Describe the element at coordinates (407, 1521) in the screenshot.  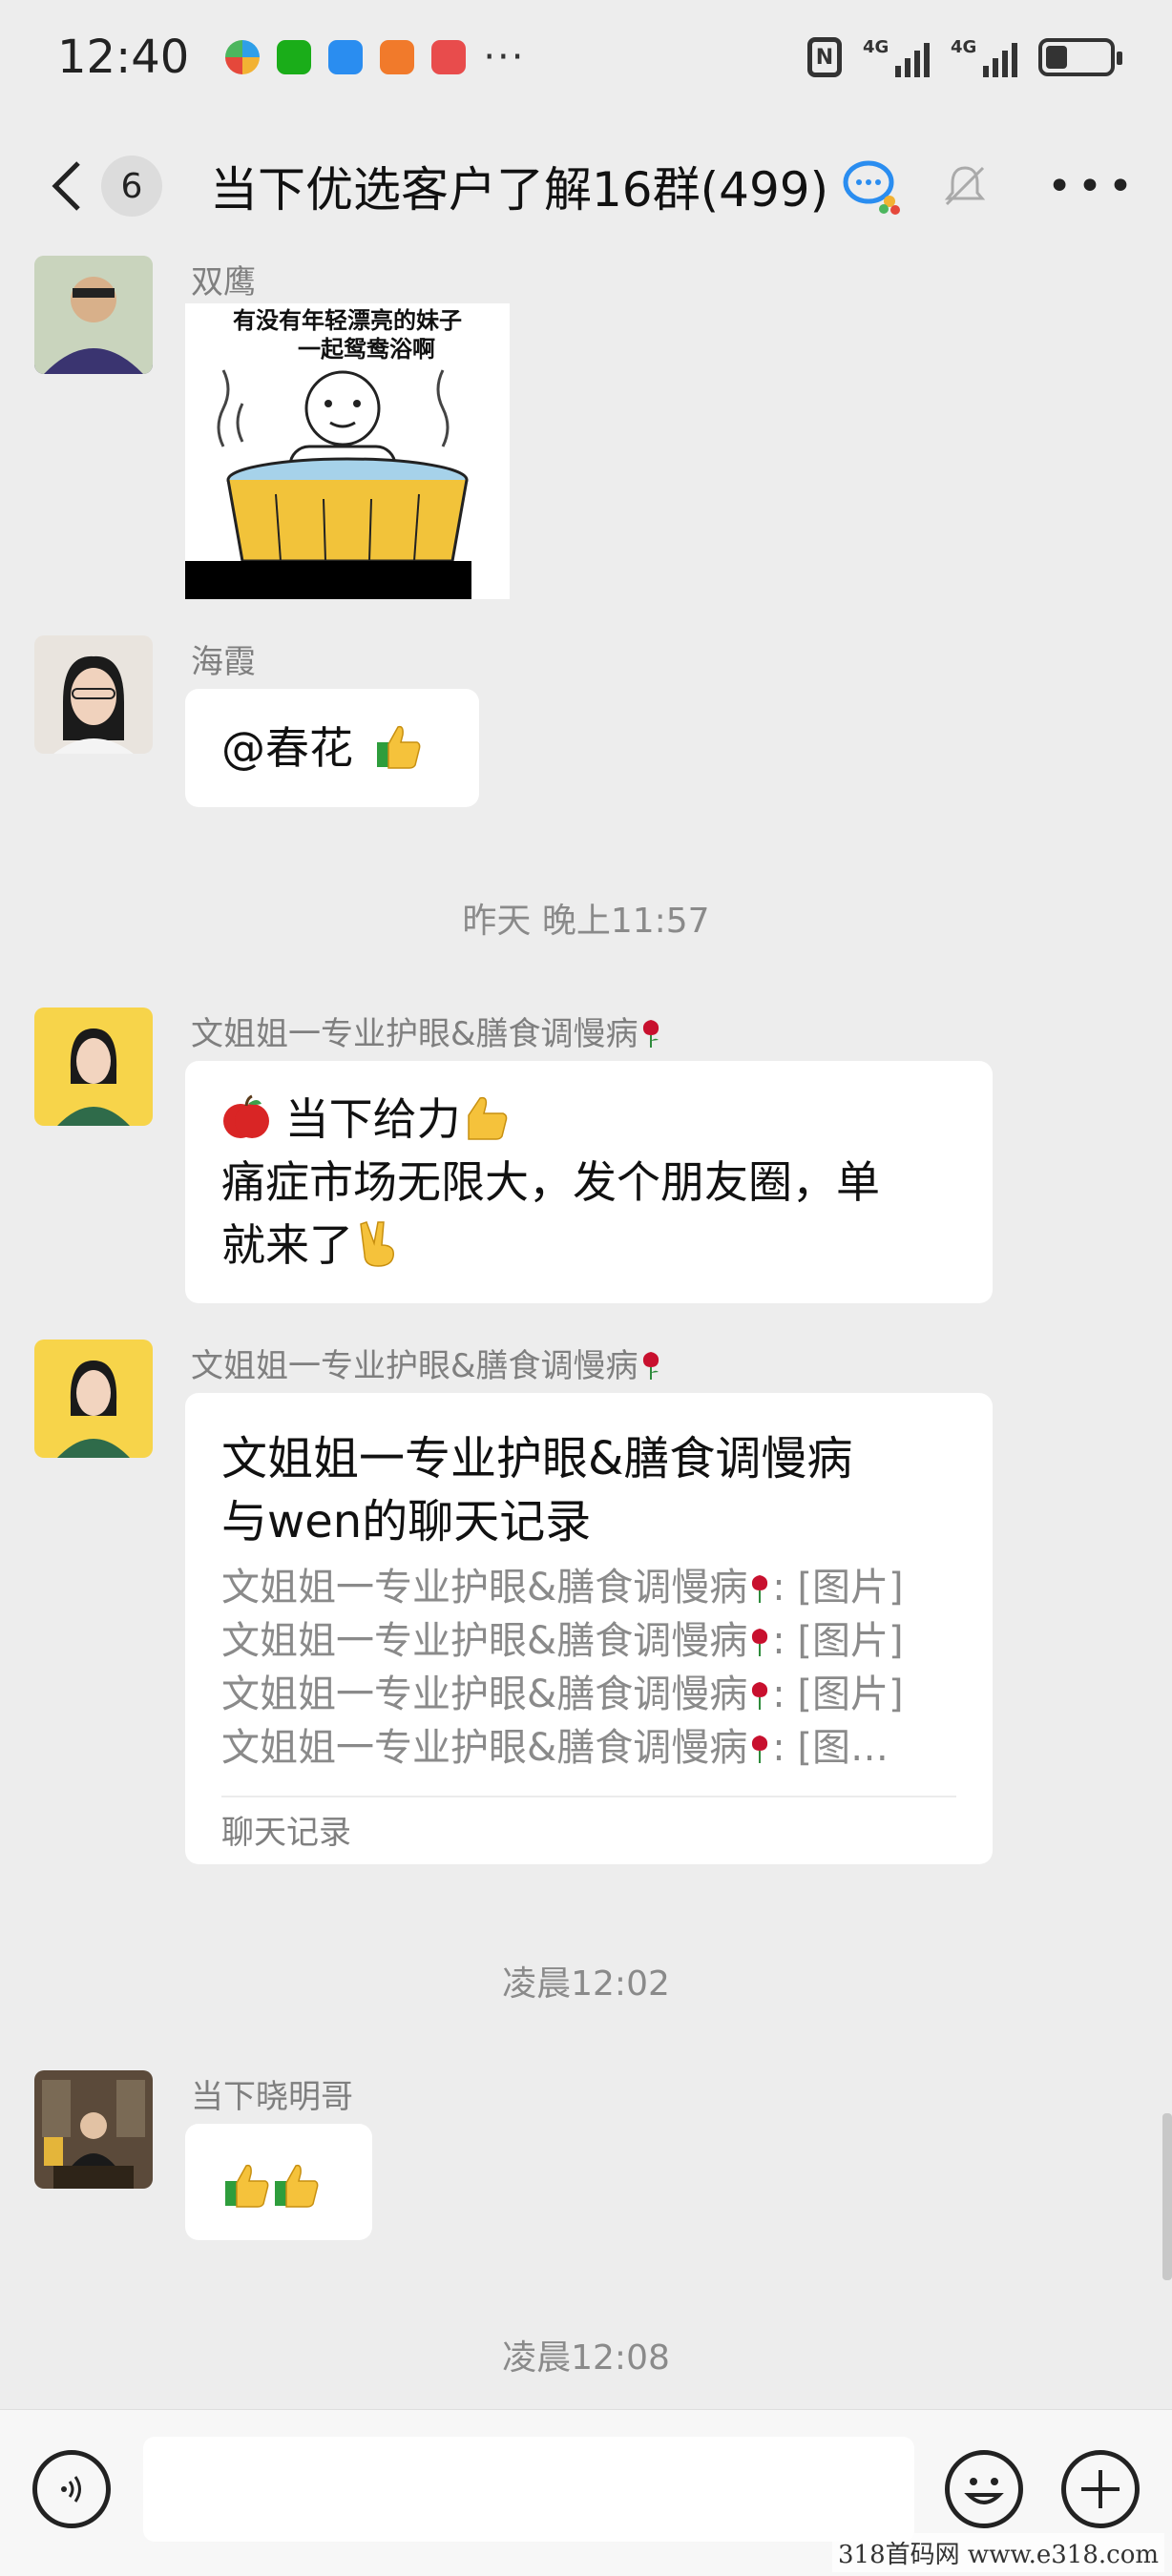
I see `card-title-line-2: 与wen的聊天记录` at that location.